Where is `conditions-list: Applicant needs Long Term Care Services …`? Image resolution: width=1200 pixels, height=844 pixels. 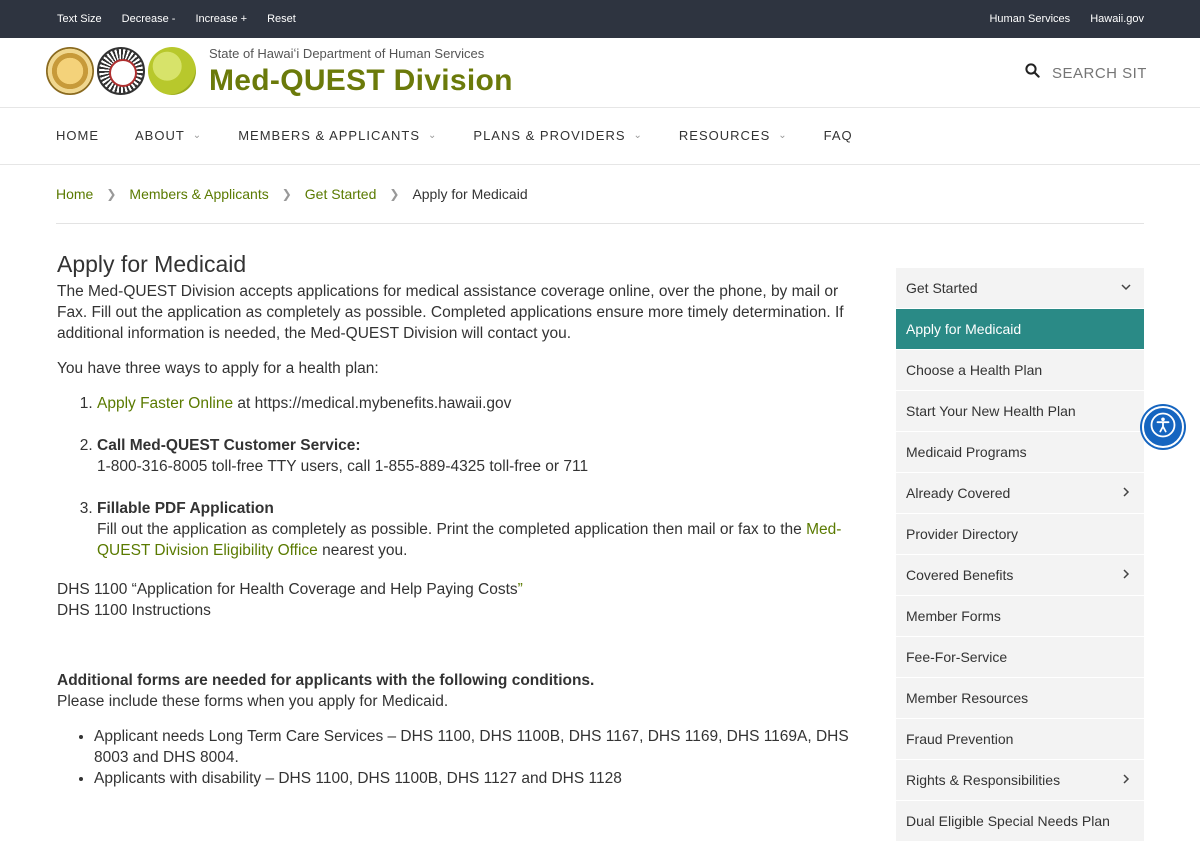
conditions-list: Applicant needs Long Term Care Services … is located at coordinates (480, 757).